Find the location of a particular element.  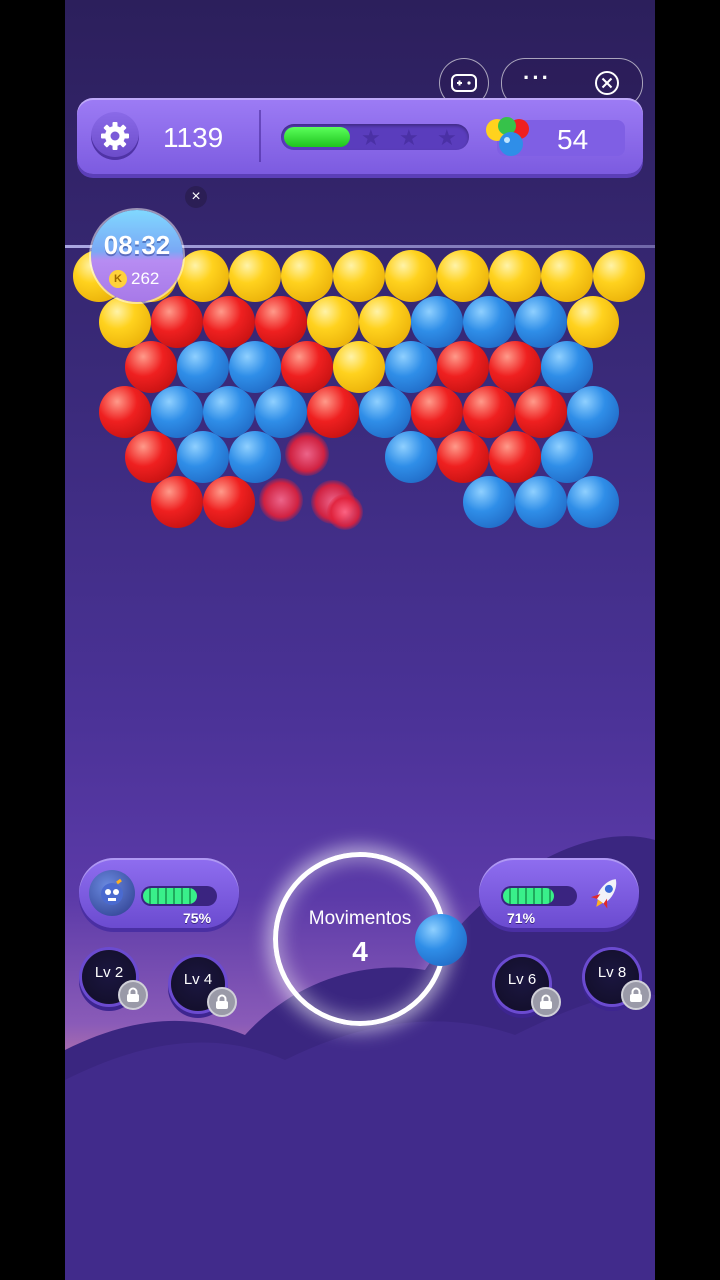

booster-slot-lv6: Lv 6 is located at coordinates (528, 987).